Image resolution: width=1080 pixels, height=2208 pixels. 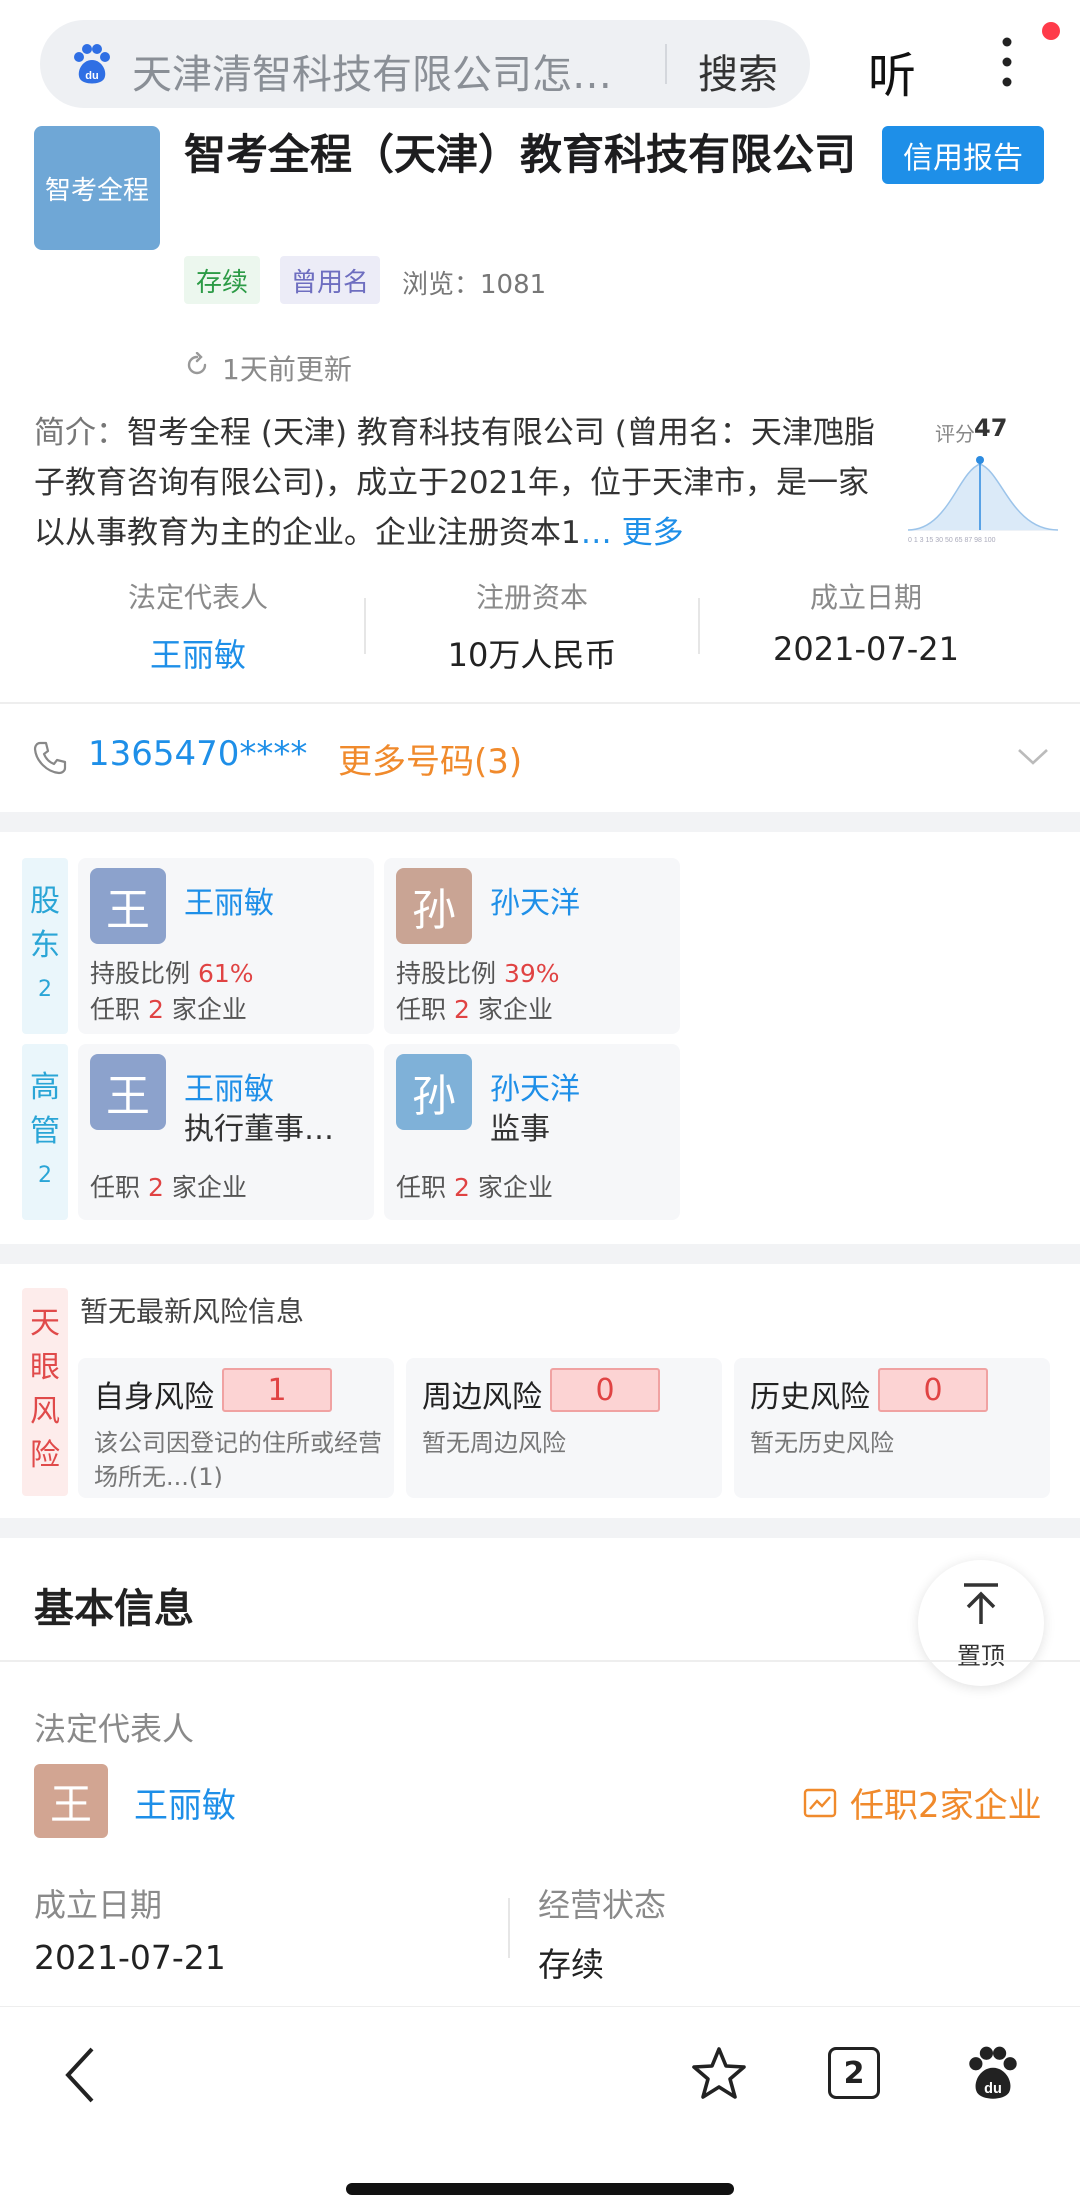 I want to click on tab-char: 险, so click(x=45, y=1455).